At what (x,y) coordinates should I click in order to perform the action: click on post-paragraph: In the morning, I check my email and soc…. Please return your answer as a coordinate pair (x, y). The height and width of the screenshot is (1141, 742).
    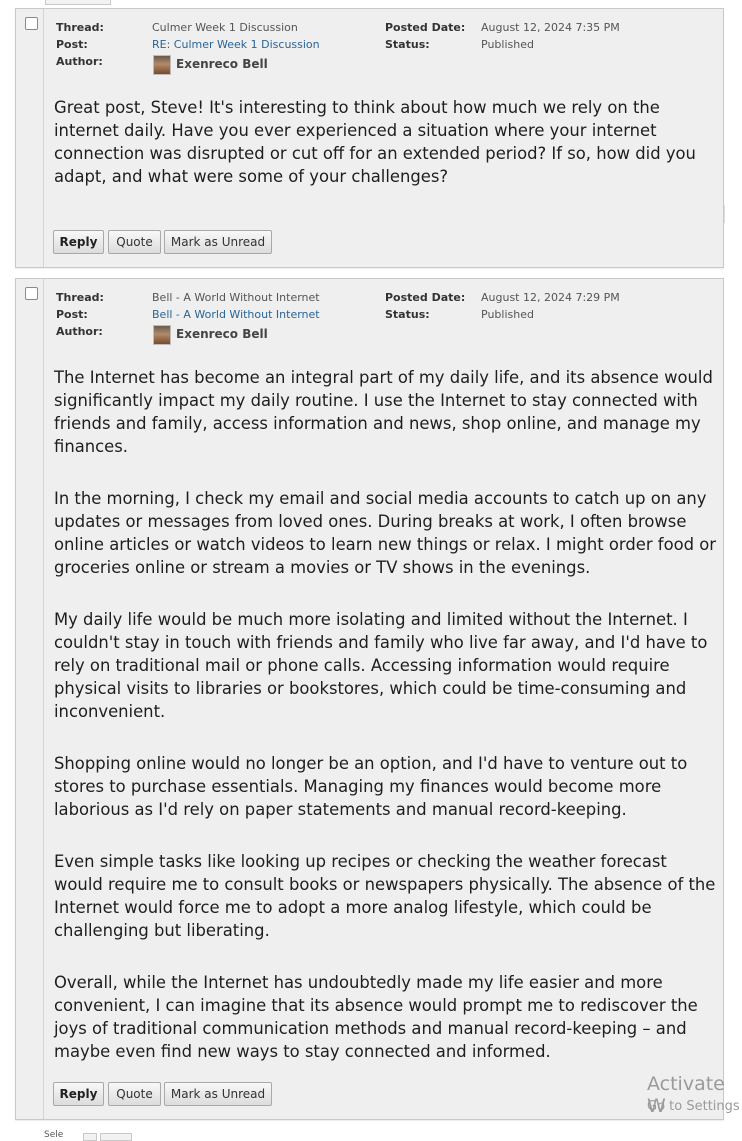
    Looking at the image, I should click on (385, 533).